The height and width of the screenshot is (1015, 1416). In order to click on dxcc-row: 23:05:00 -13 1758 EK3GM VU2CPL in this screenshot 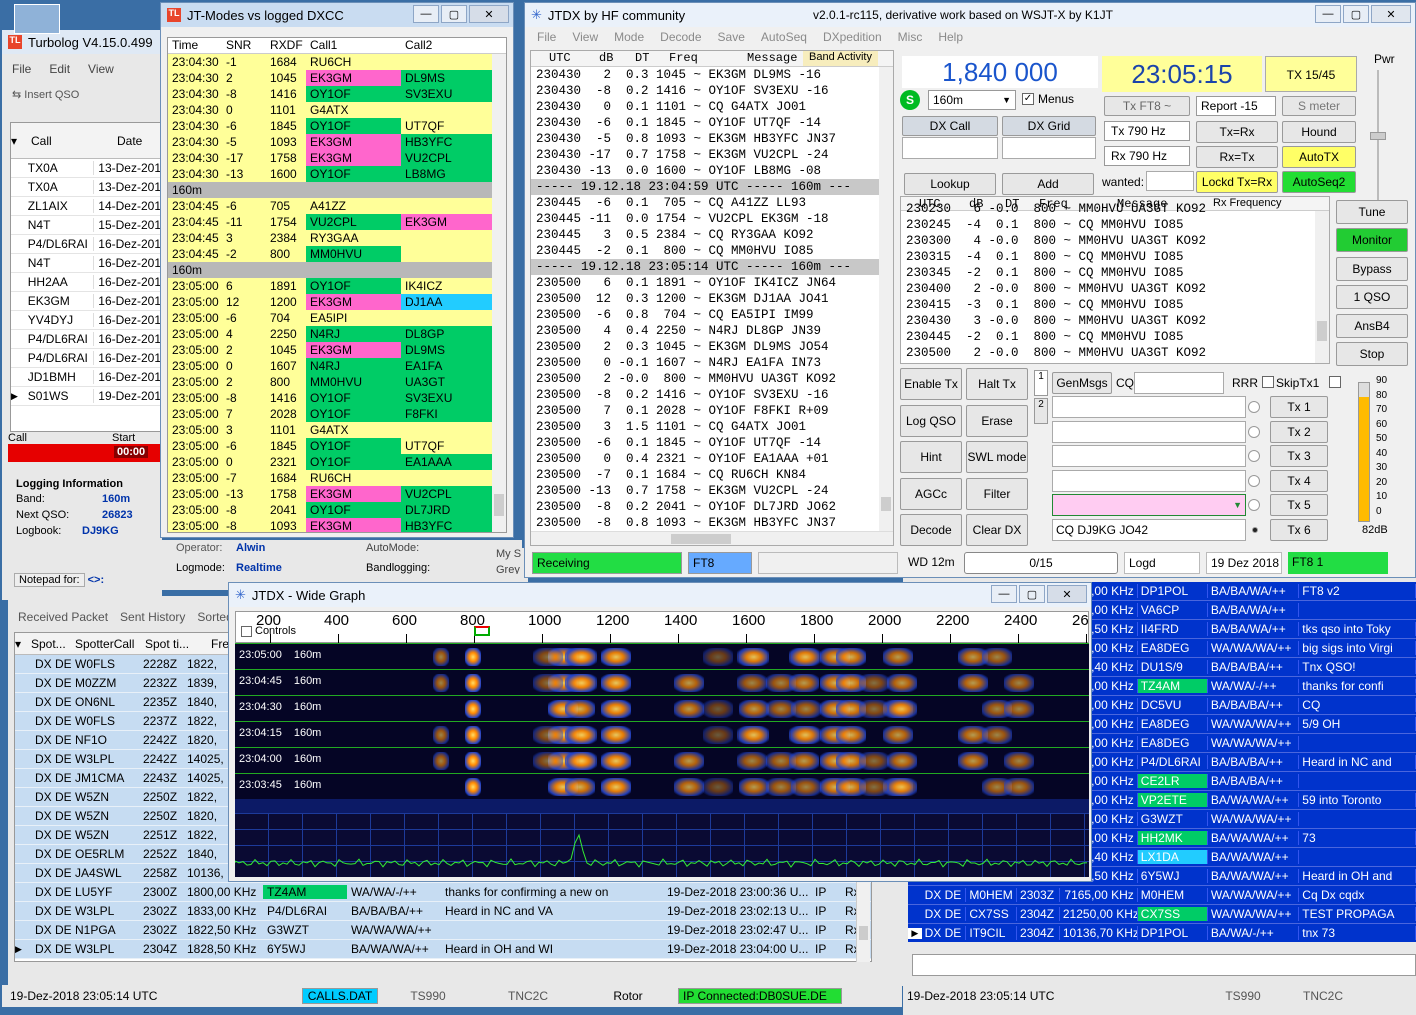, I will do `click(331, 494)`.